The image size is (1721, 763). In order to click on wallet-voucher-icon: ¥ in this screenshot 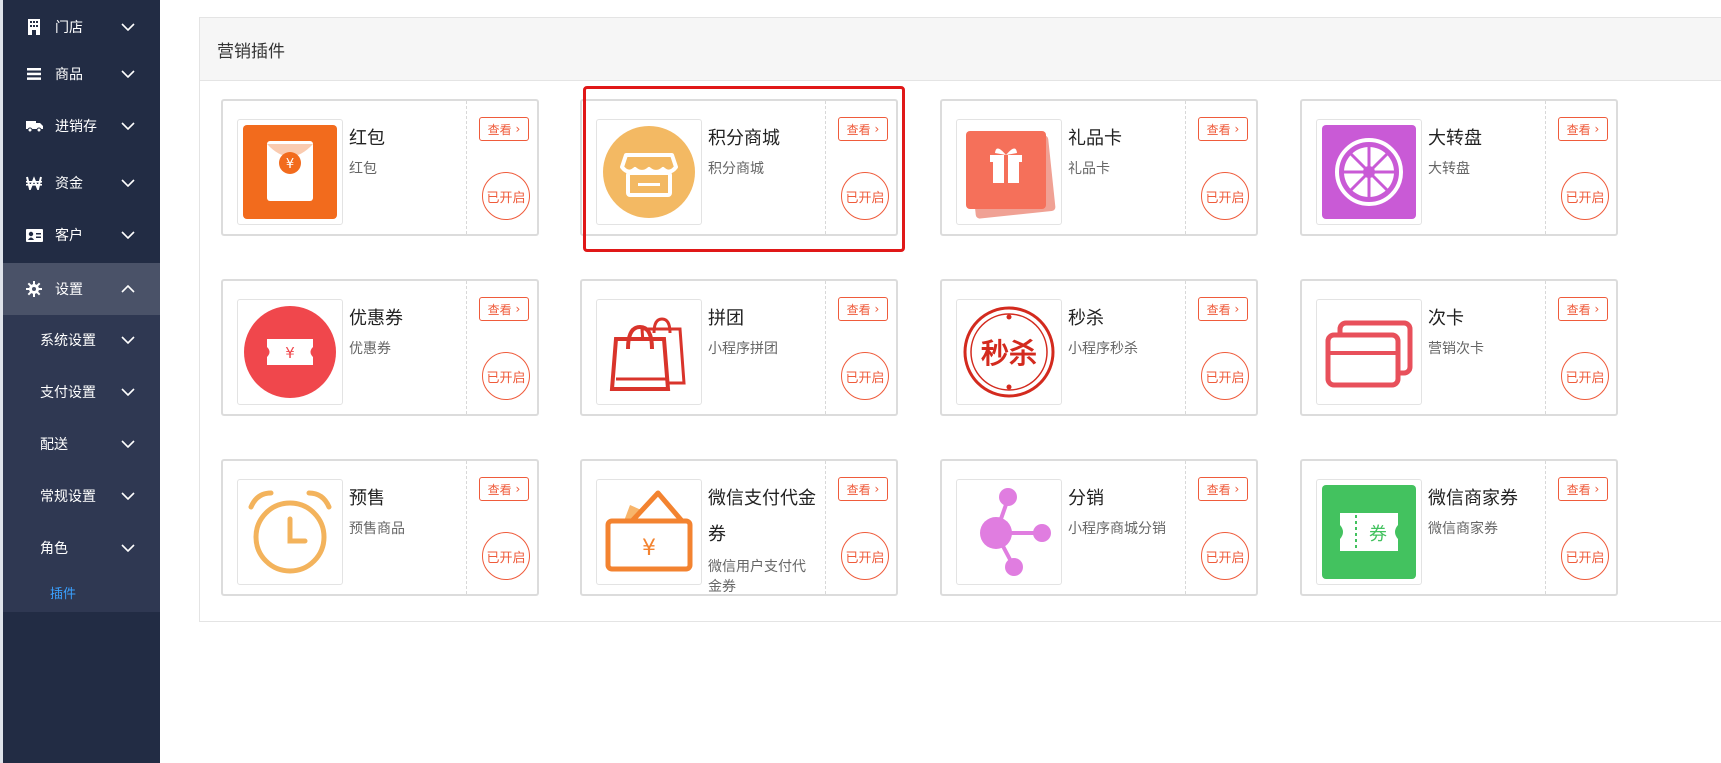, I will do `click(649, 531)`.